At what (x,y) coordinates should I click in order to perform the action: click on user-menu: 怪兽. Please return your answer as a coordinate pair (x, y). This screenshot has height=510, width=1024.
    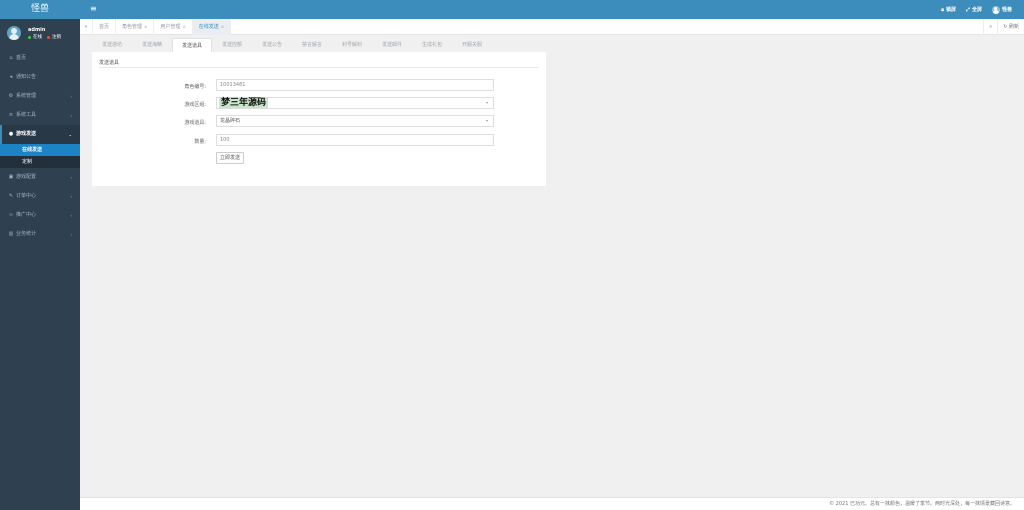
    Looking at the image, I should click on (1001, 9).